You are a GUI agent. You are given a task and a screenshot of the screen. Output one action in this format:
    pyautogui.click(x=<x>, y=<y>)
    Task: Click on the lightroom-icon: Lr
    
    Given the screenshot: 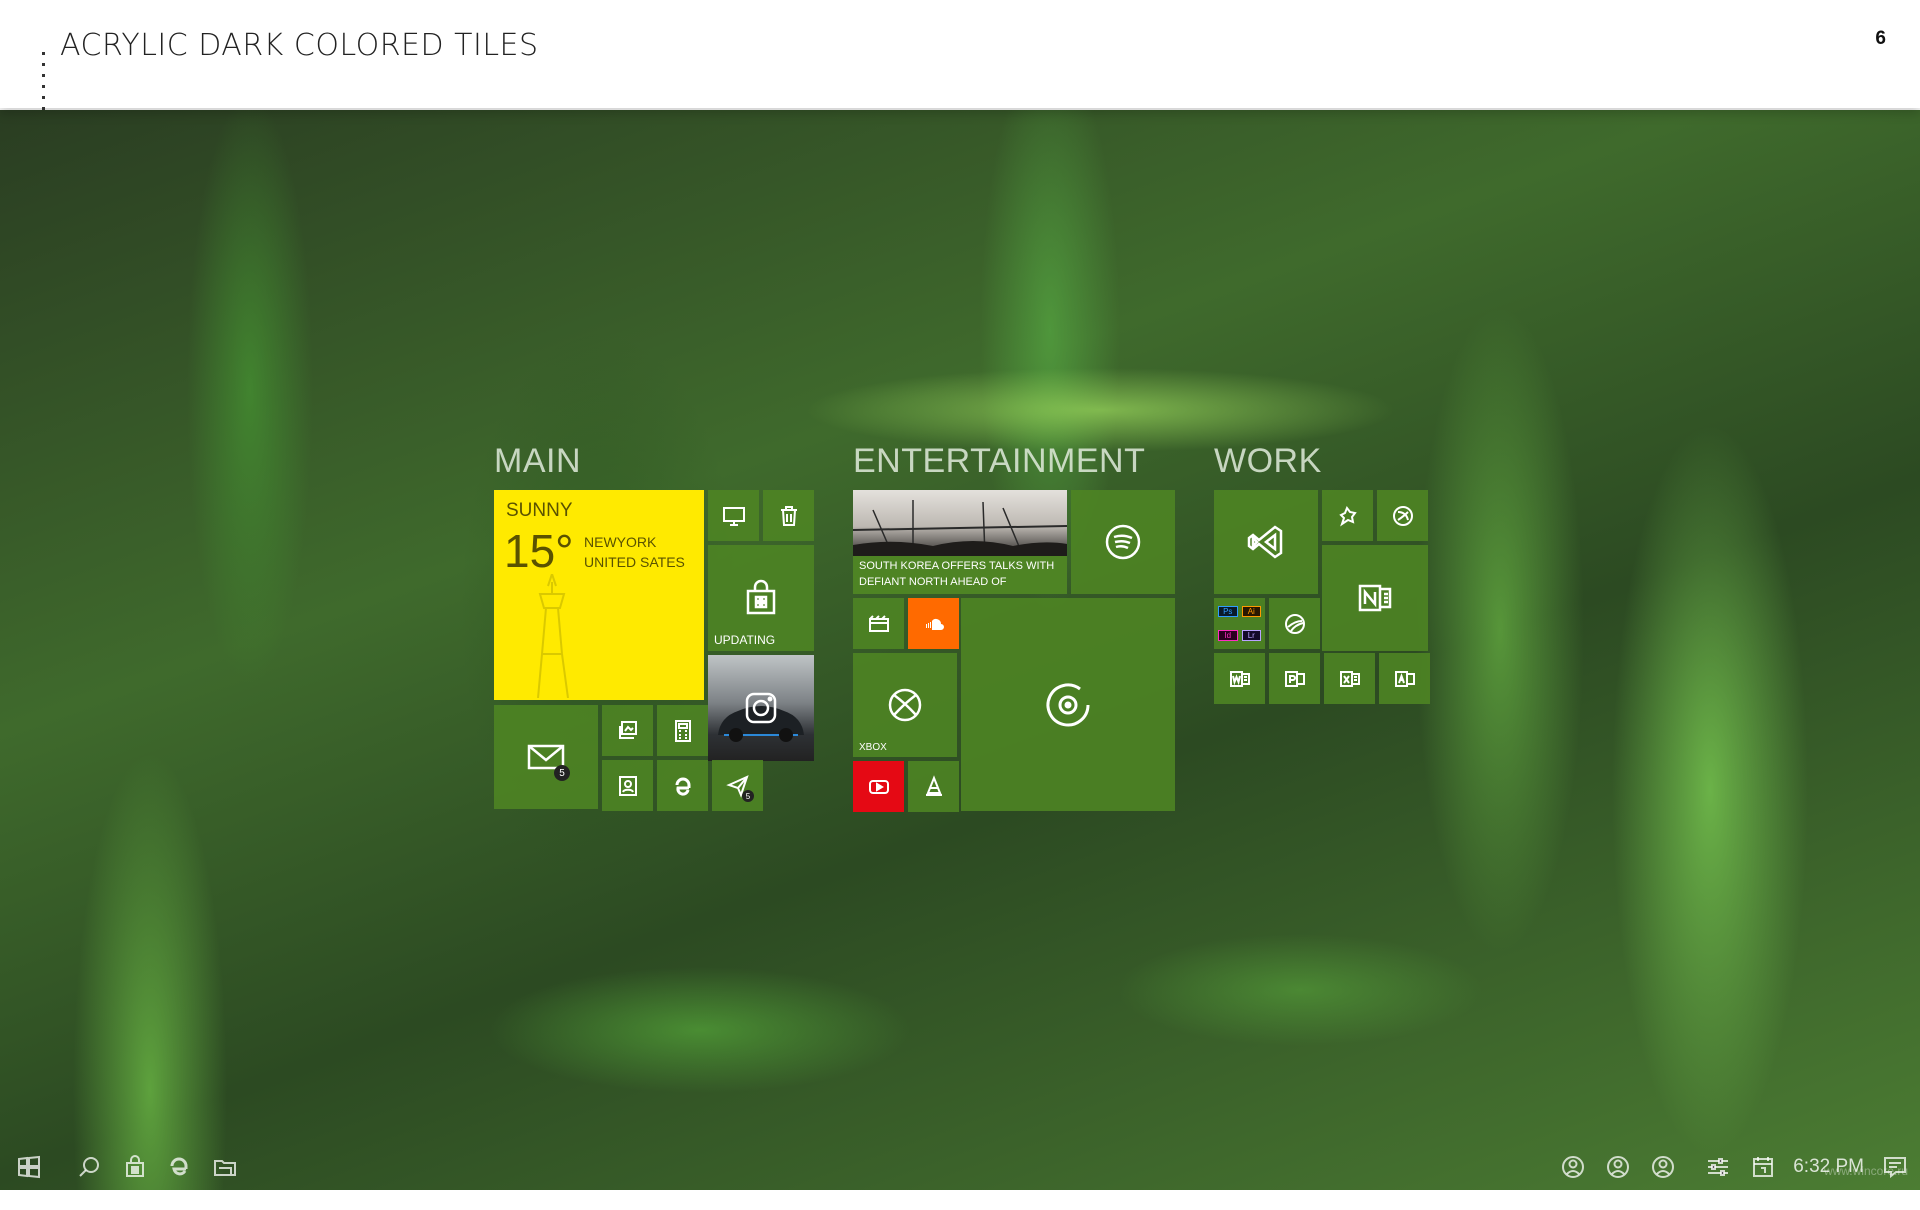 What is the action you would take?
    pyautogui.click(x=1251, y=635)
    